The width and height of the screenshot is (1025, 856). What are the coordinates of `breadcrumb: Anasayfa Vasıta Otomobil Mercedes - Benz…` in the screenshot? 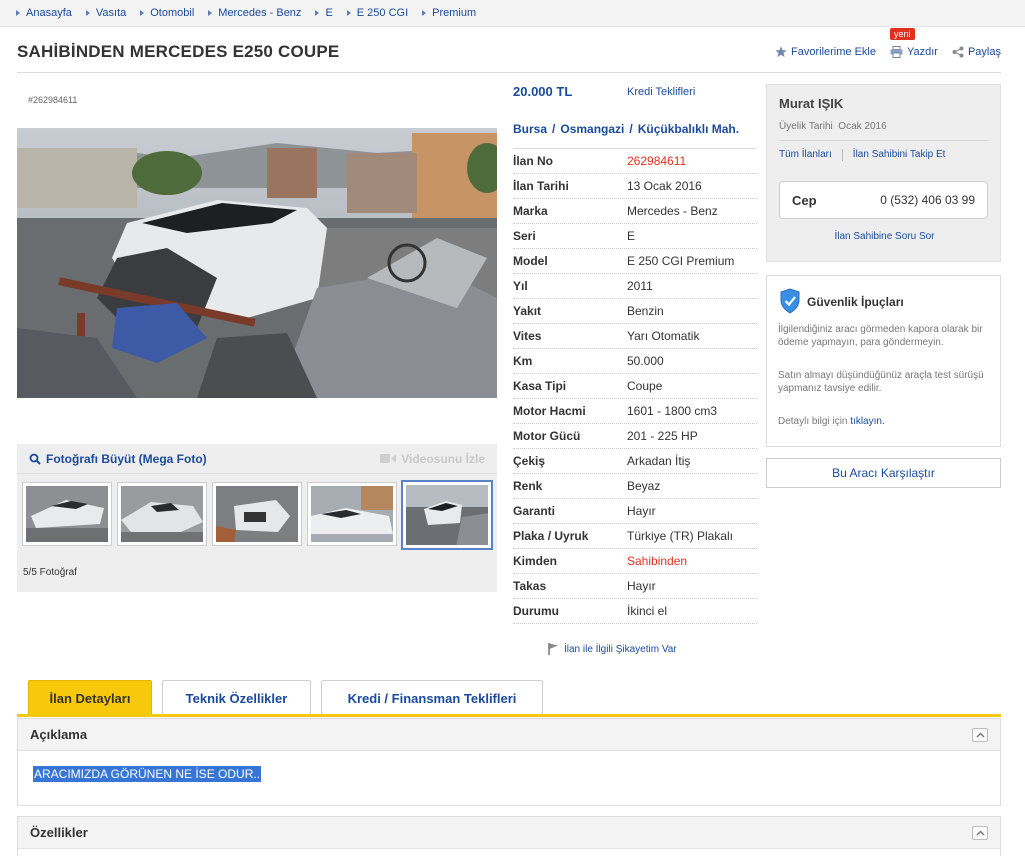 It's located at (512, 13).